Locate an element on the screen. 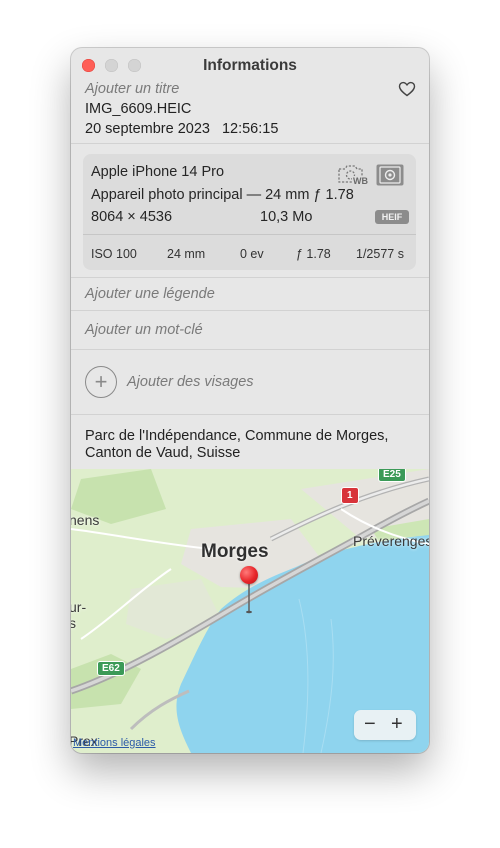 The image size is (500, 848). map-town-label: Préverenges is located at coordinates (391, 541).